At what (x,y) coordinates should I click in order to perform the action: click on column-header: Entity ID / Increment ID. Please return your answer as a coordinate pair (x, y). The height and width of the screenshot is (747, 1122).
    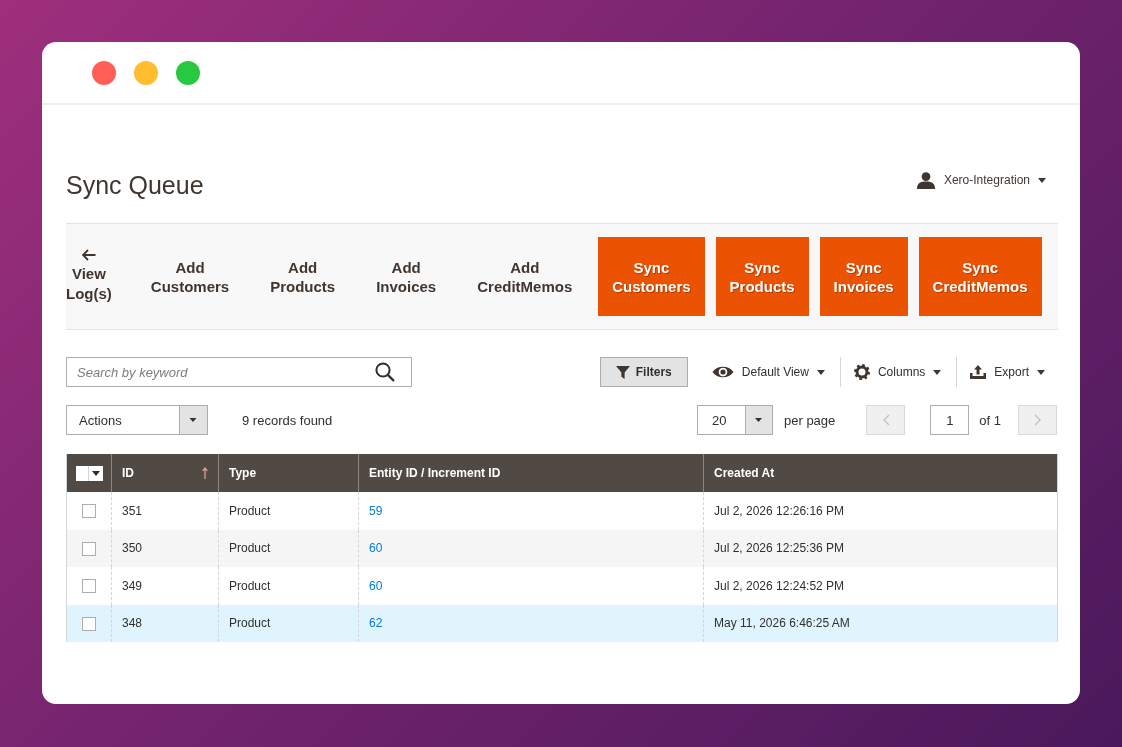
    Looking at the image, I should click on (531, 473).